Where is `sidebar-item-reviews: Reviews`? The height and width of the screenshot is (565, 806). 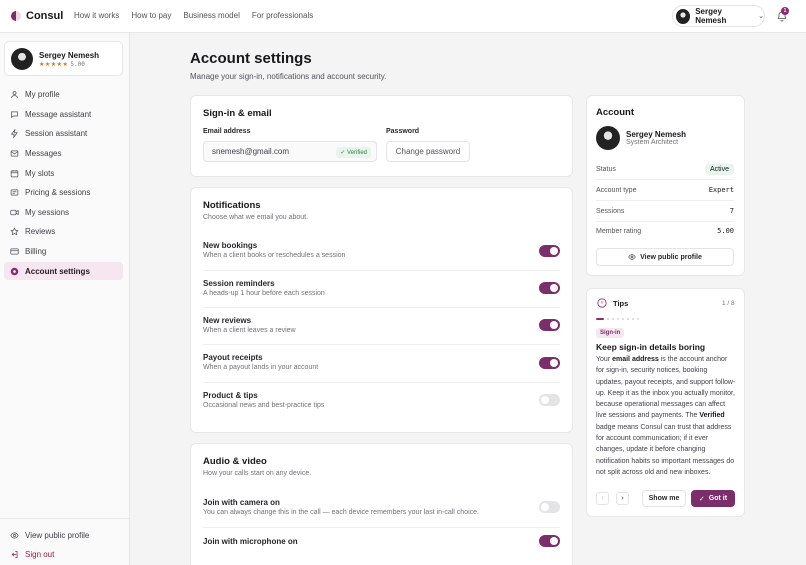 sidebar-item-reviews: Reviews is located at coordinates (63, 231).